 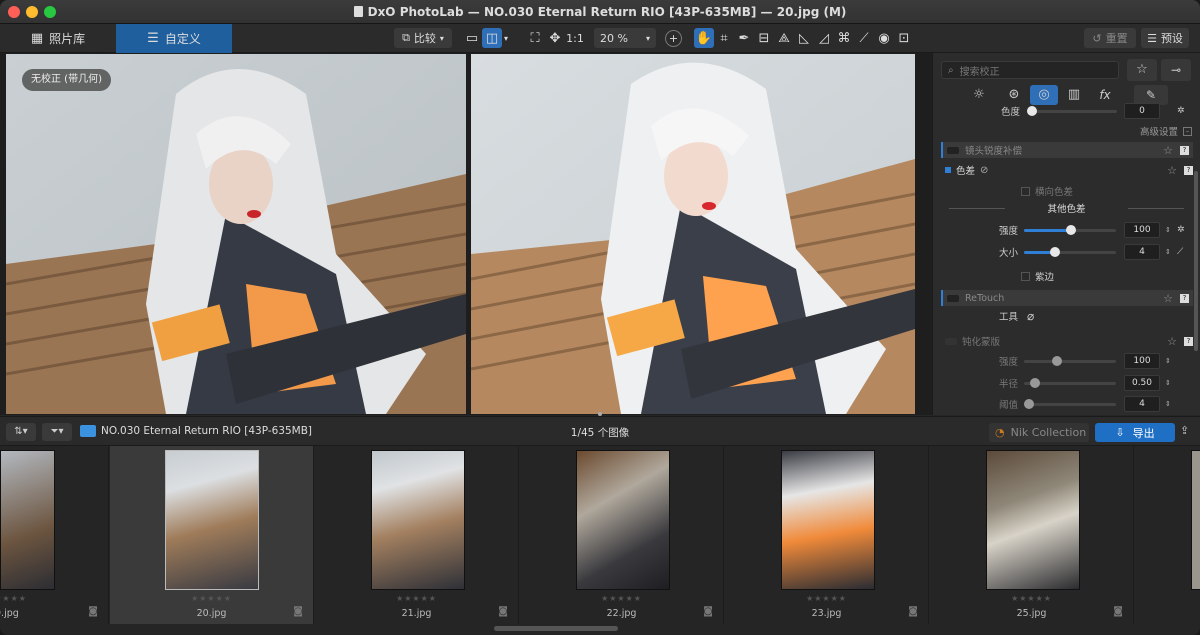 What do you see at coordinates (1032, 535) in the screenshot?
I see `thumbnail: ★★★★★ 25.jpg ◙` at bounding box center [1032, 535].